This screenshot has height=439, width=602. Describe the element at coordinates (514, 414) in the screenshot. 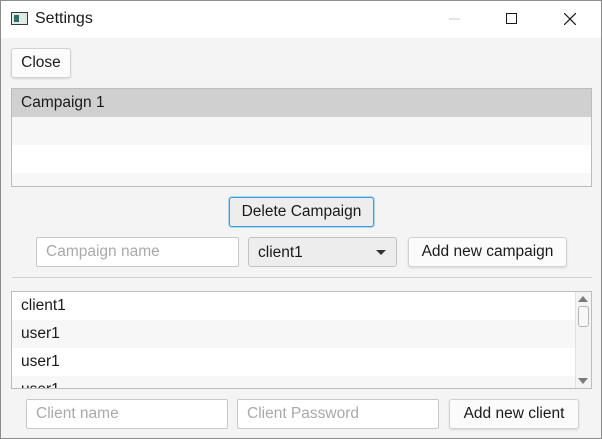

I see `add-client-button: Add new client` at that location.